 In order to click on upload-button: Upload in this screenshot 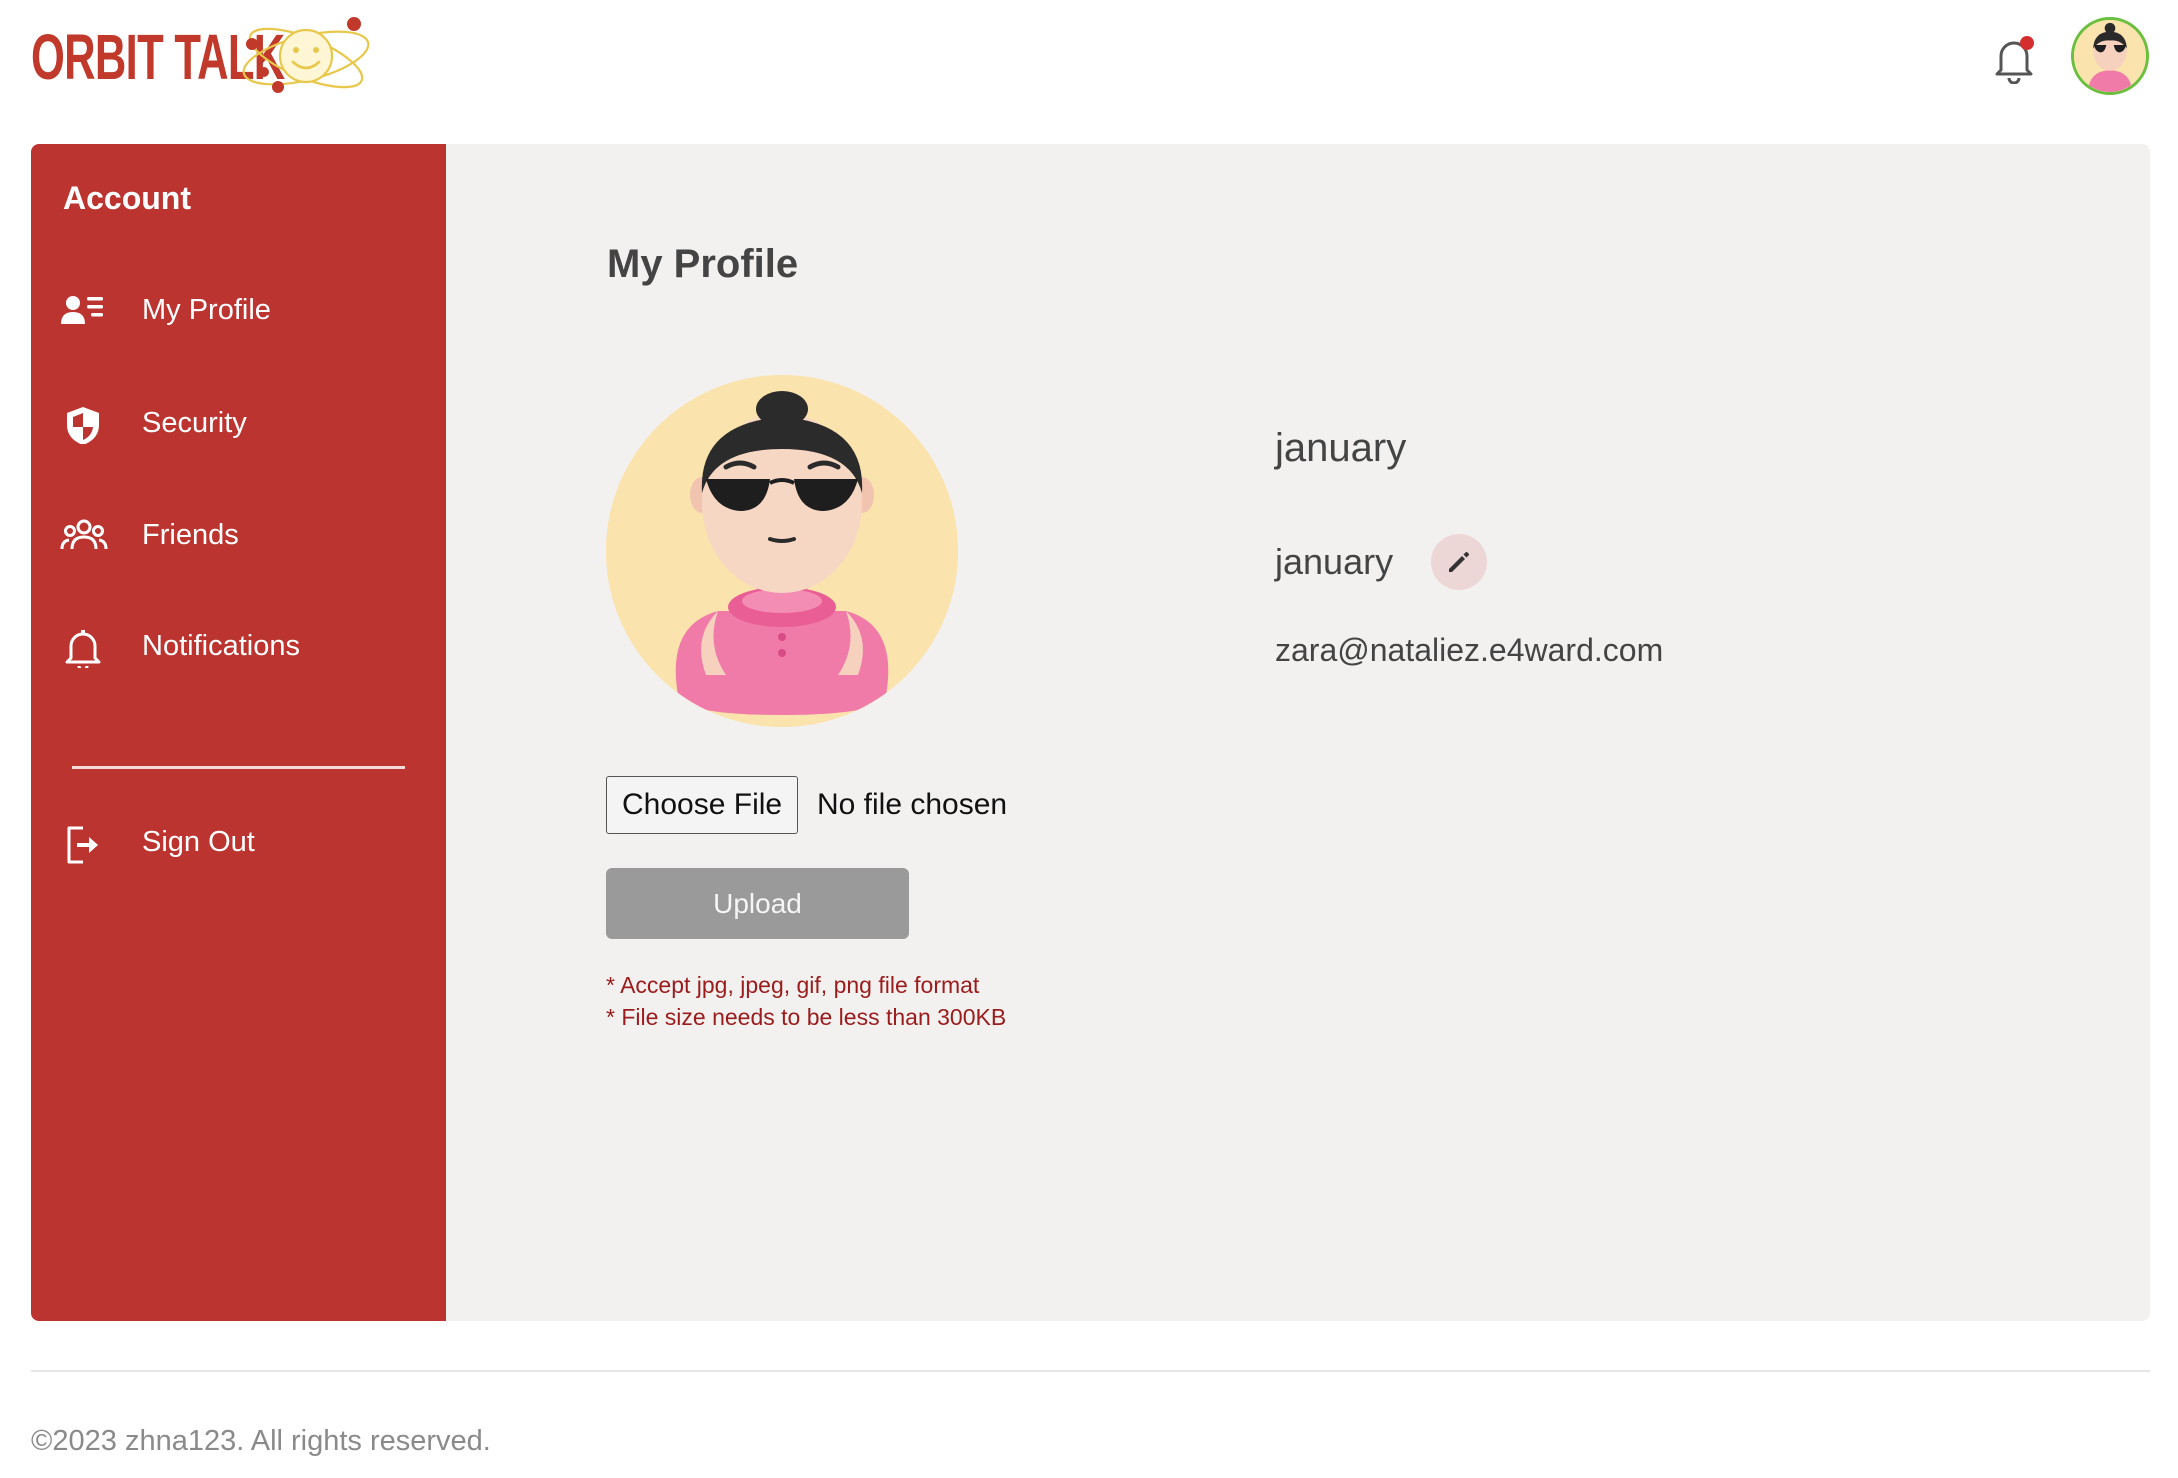, I will do `click(757, 903)`.